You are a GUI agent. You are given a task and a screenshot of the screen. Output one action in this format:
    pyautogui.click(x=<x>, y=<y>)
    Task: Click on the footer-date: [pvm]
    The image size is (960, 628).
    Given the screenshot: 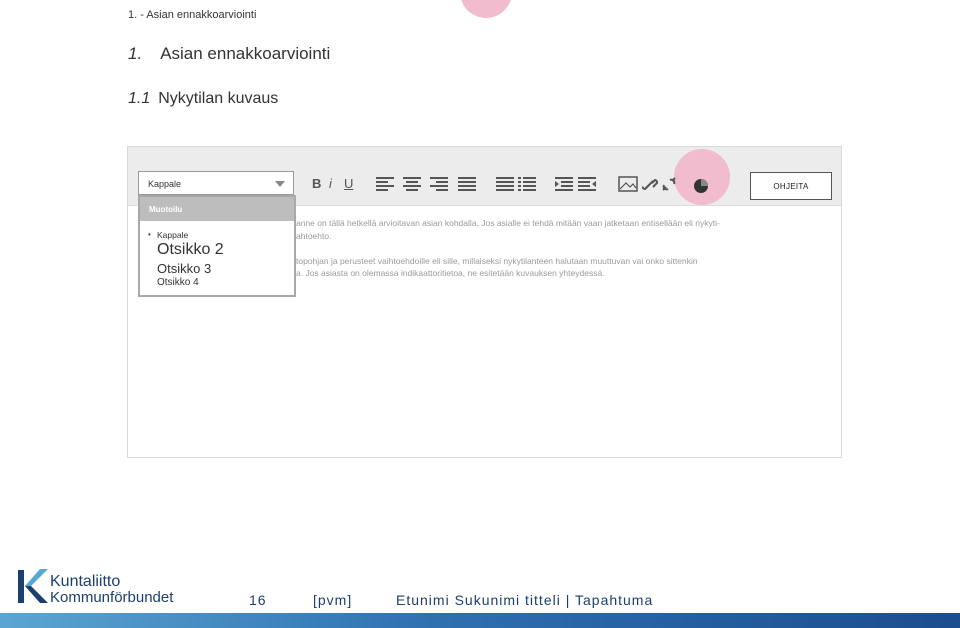 What is the action you would take?
    pyautogui.click(x=333, y=600)
    